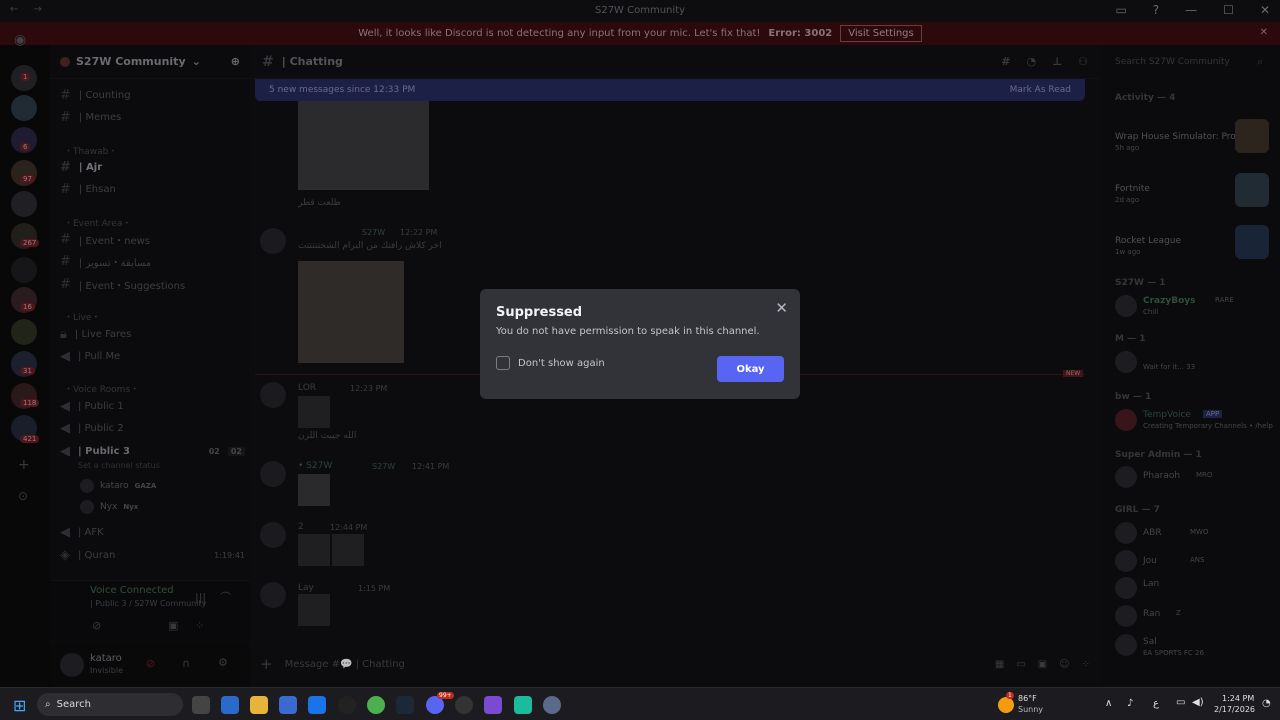 Image resolution: width=1280 pixels, height=720 pixels. Describe the element at coordinates (1238, 698) in the screenshot. I see `clock-time: 1:24 PM` at that location.